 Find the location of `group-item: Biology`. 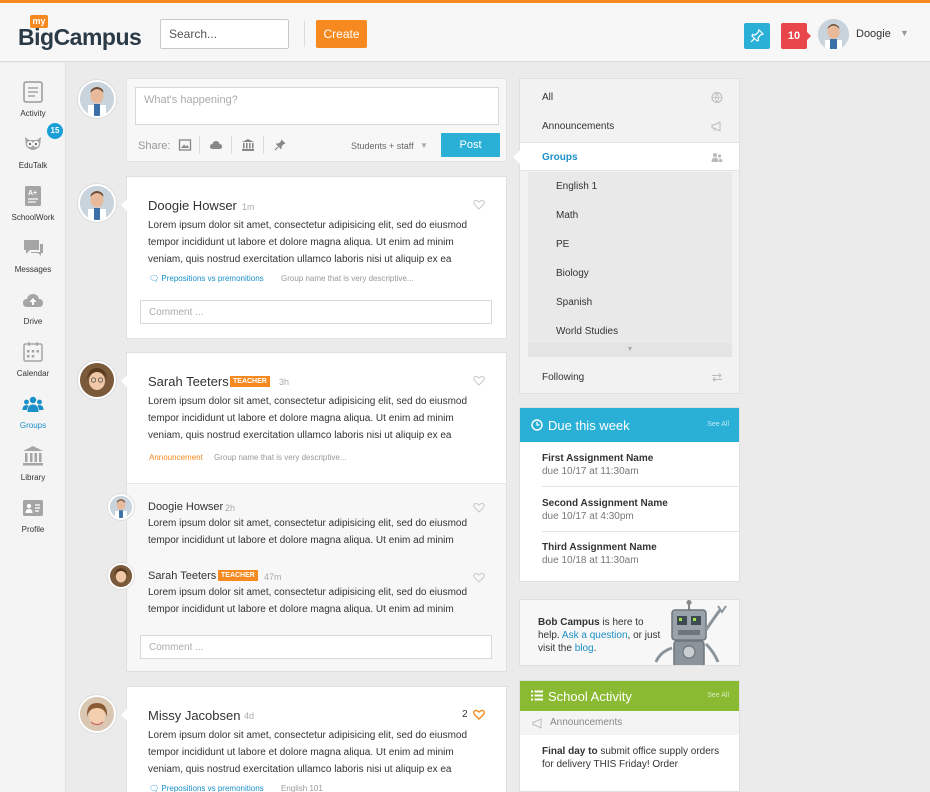

group-item: Biology is located at coordinates (630, 273).